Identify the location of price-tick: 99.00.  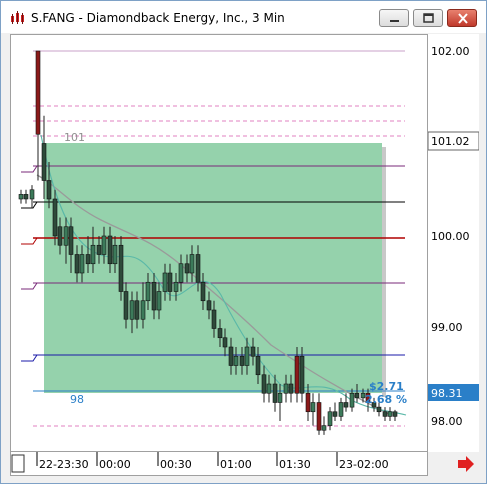
(447, 327).